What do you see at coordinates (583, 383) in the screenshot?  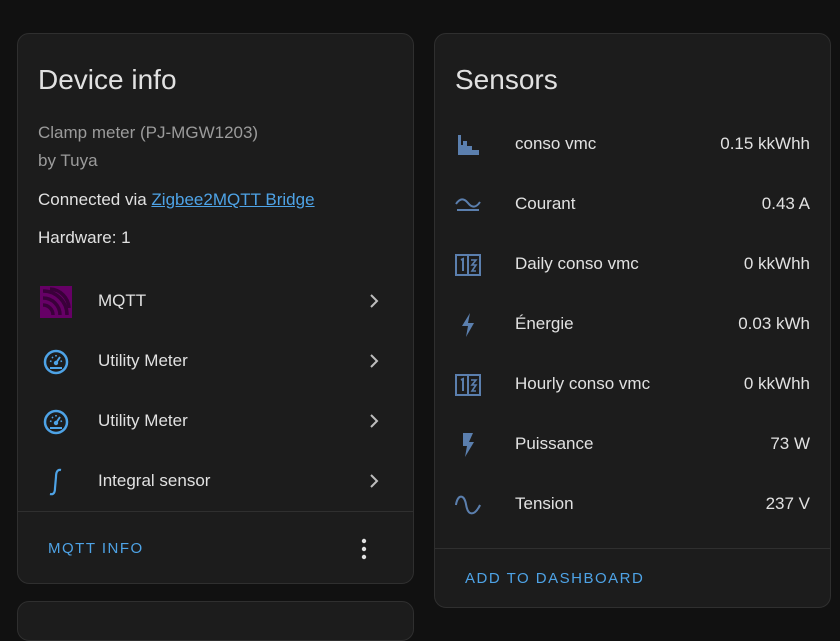 I see `sensor-name: Hourly conso vmc` at bounding box center [583, 383].